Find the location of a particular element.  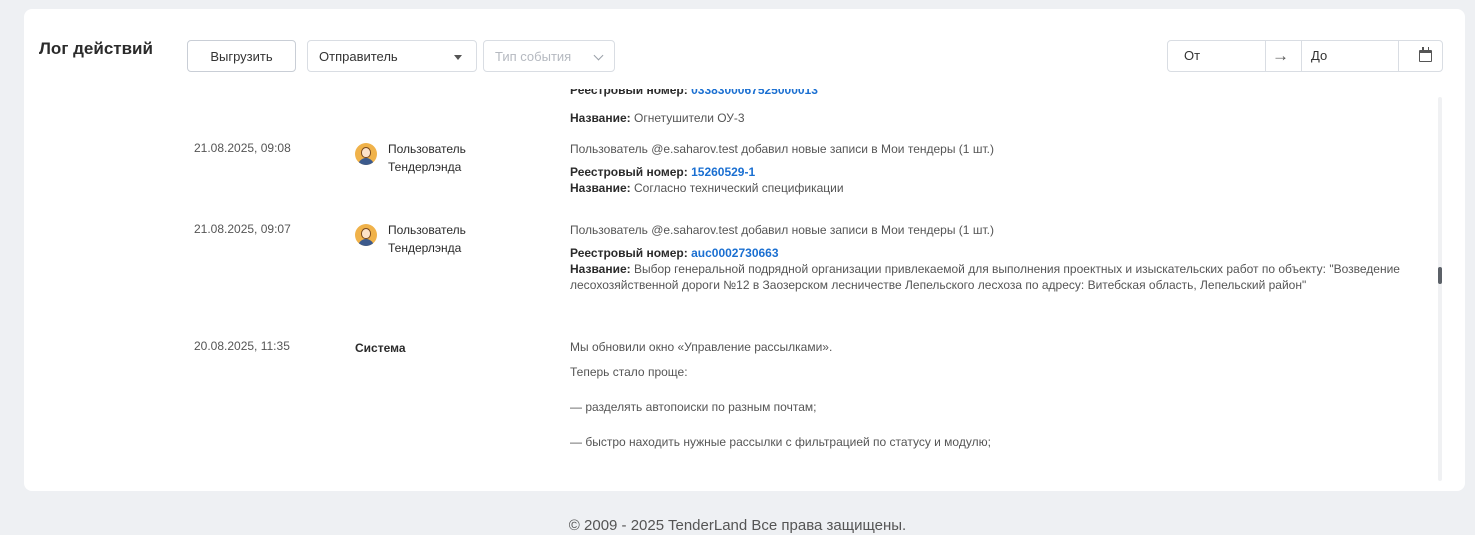

calendar-icon is located at coordinates (1425, 54).